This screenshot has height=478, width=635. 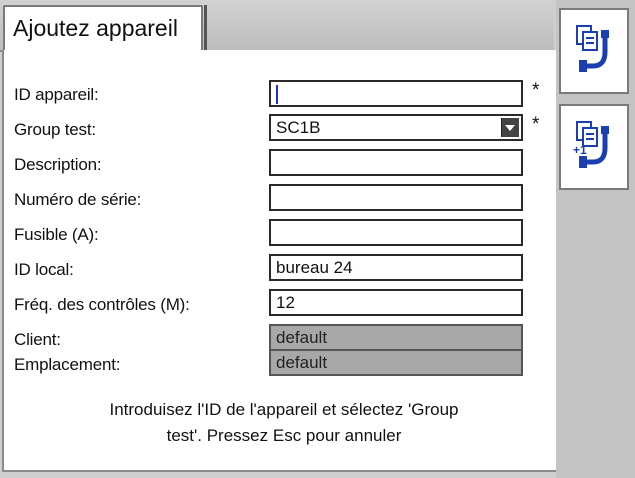 I want to click on tab-add-appliance: Ajoutez appareil, so click(x=105, y=28).